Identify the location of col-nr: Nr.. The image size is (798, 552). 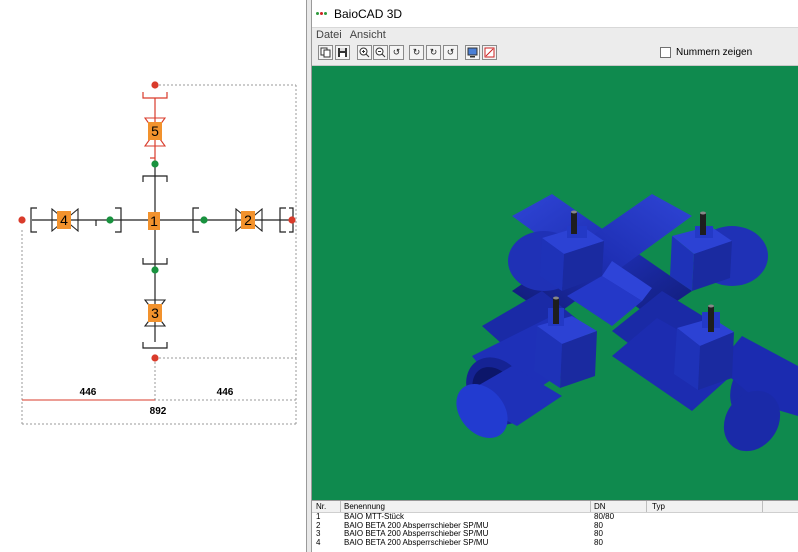
(321, 506).